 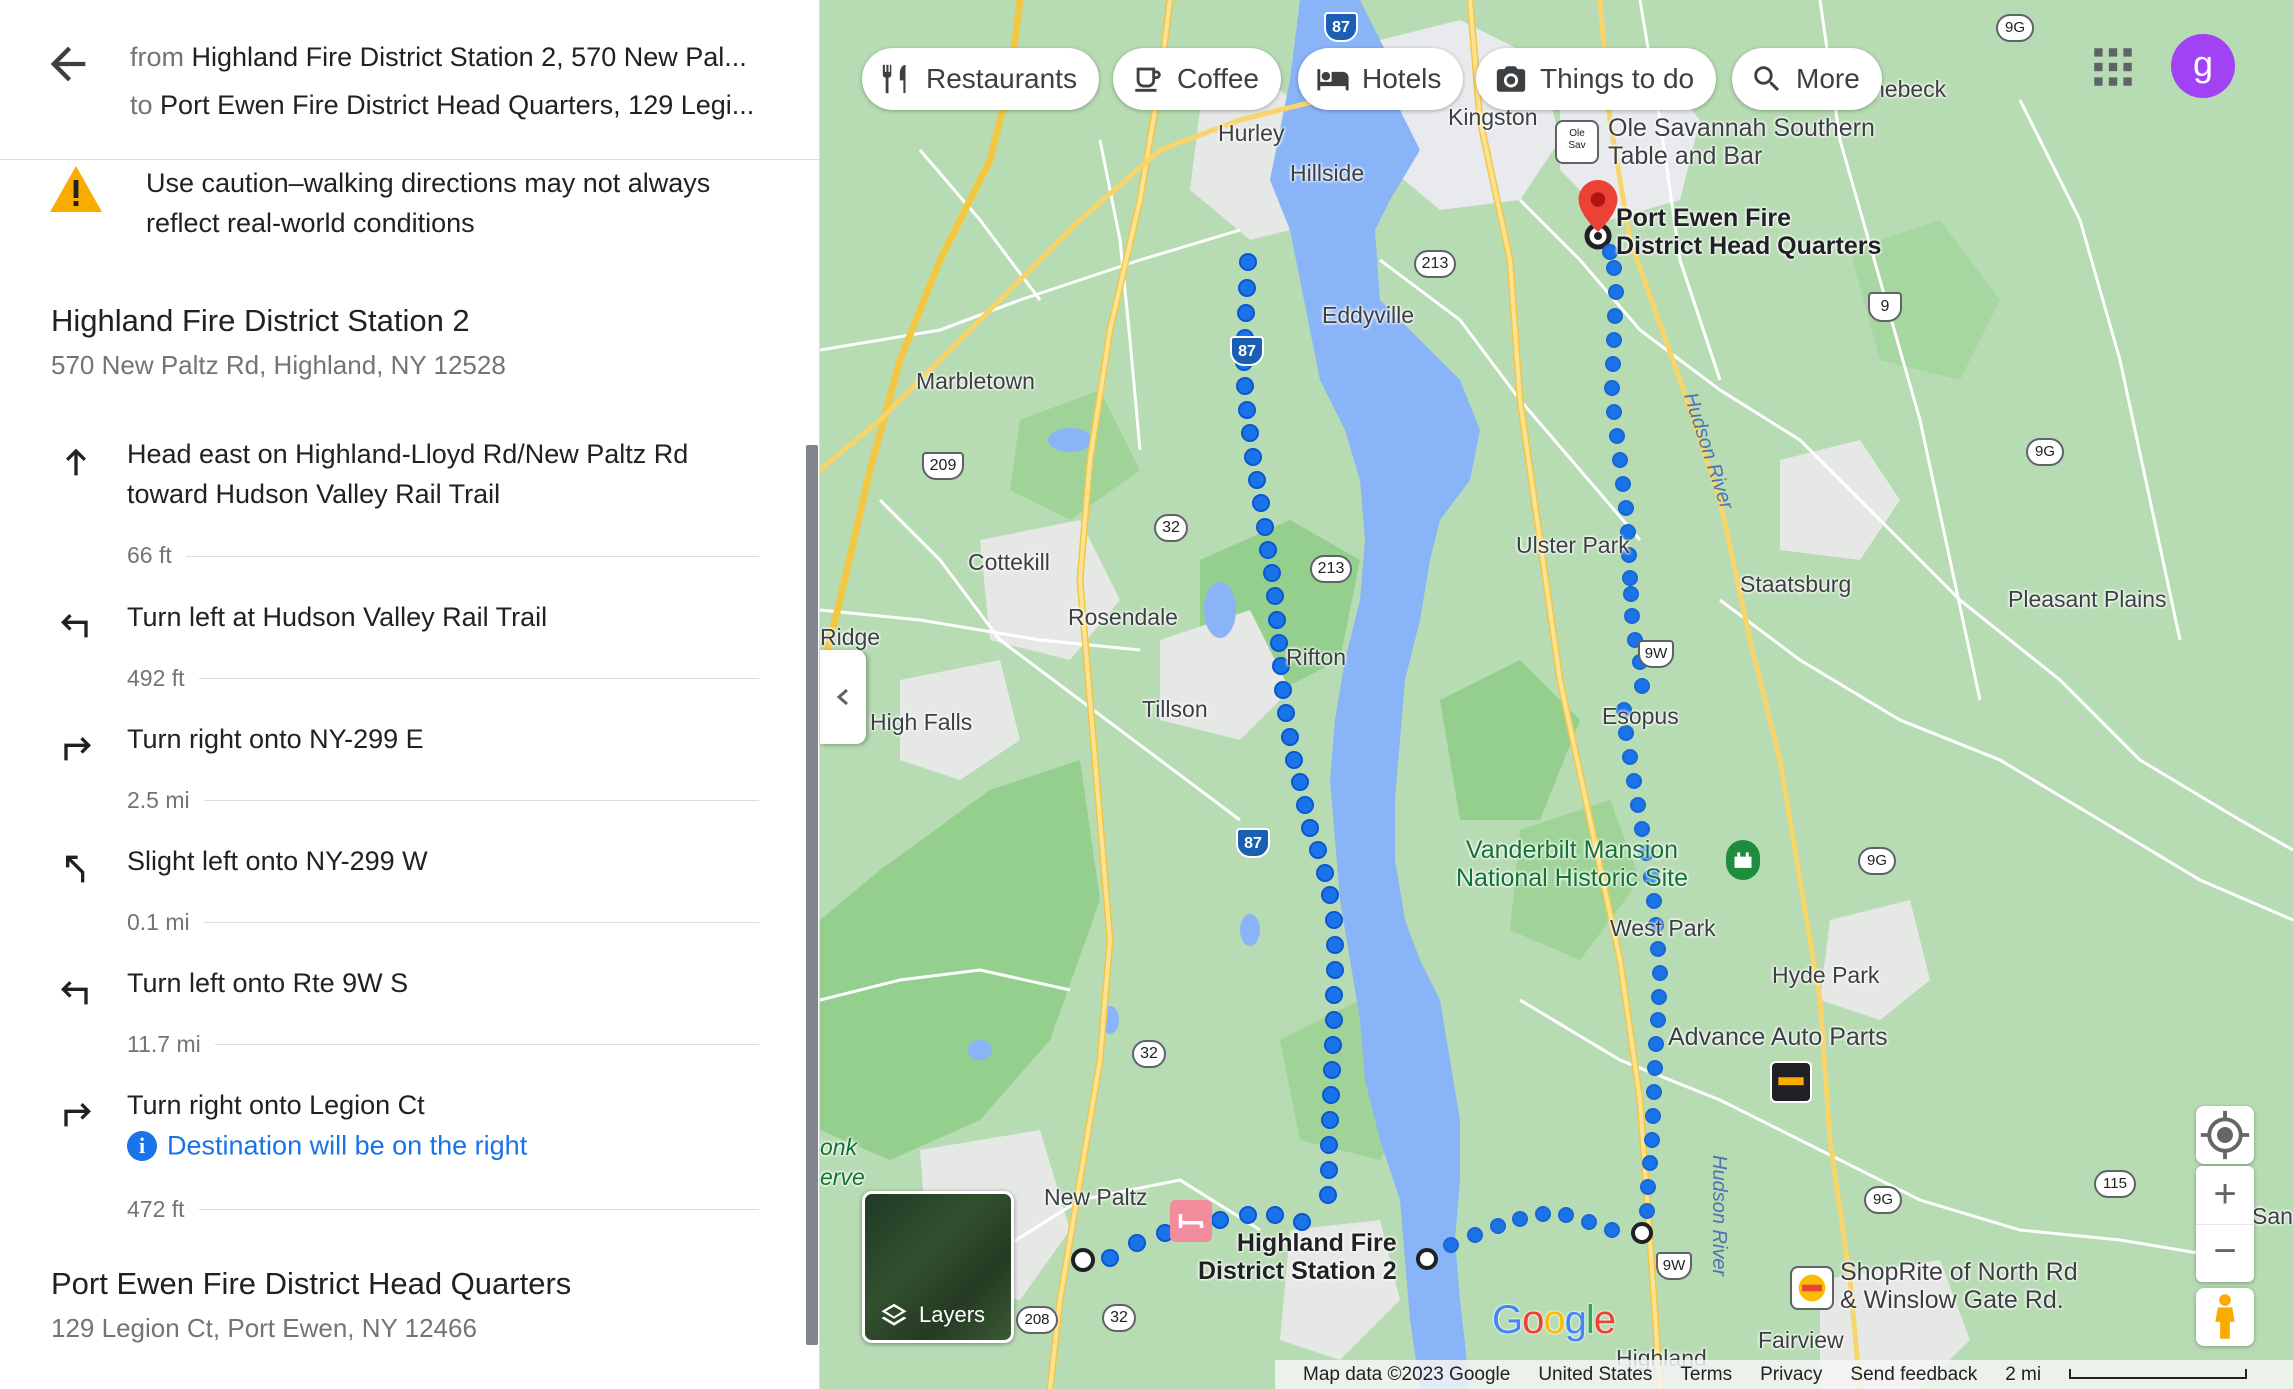 What do you see at coordinates (850, 637) in the screenshot?
I see `label-ridge: Ridge` at bounding box center [850, 637].